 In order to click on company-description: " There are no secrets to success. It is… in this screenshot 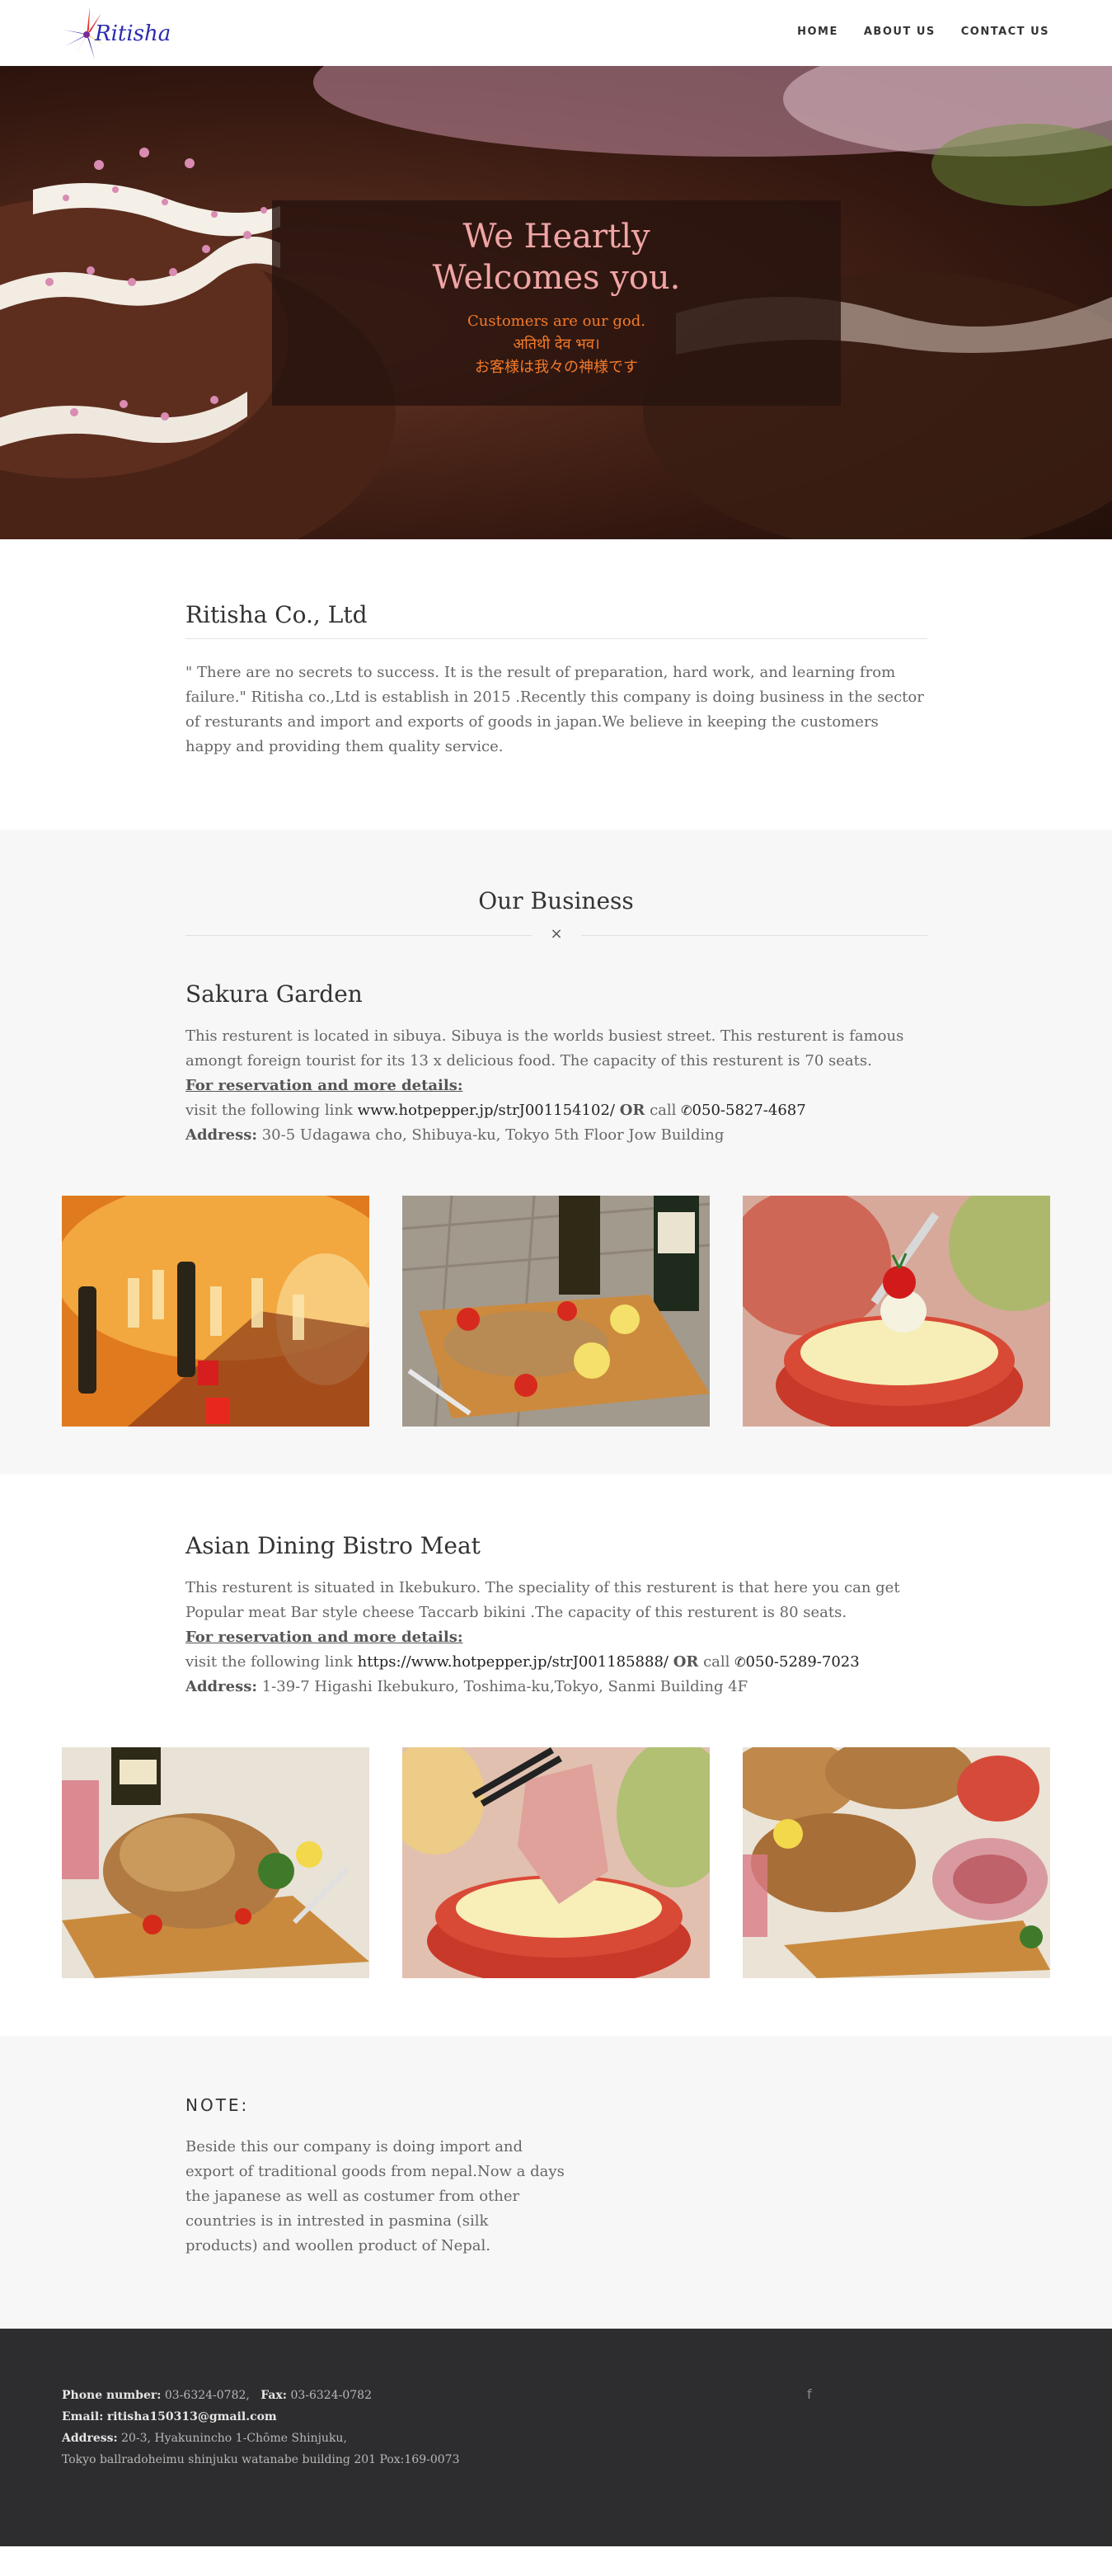, I will do `click(554, 709)`.